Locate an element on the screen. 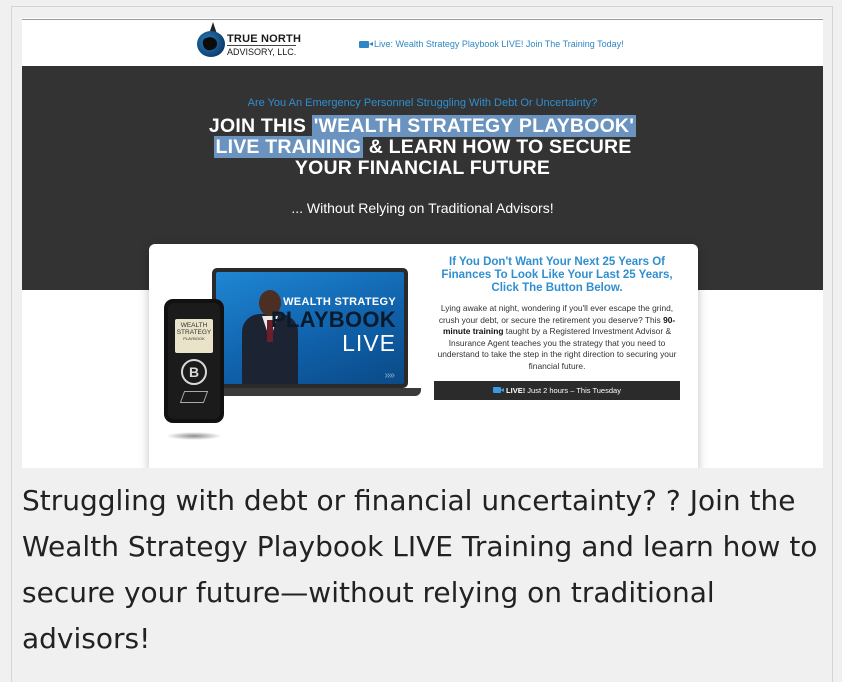  phone-title-line: PLAYBOOK is located at coordinates (194, 338).